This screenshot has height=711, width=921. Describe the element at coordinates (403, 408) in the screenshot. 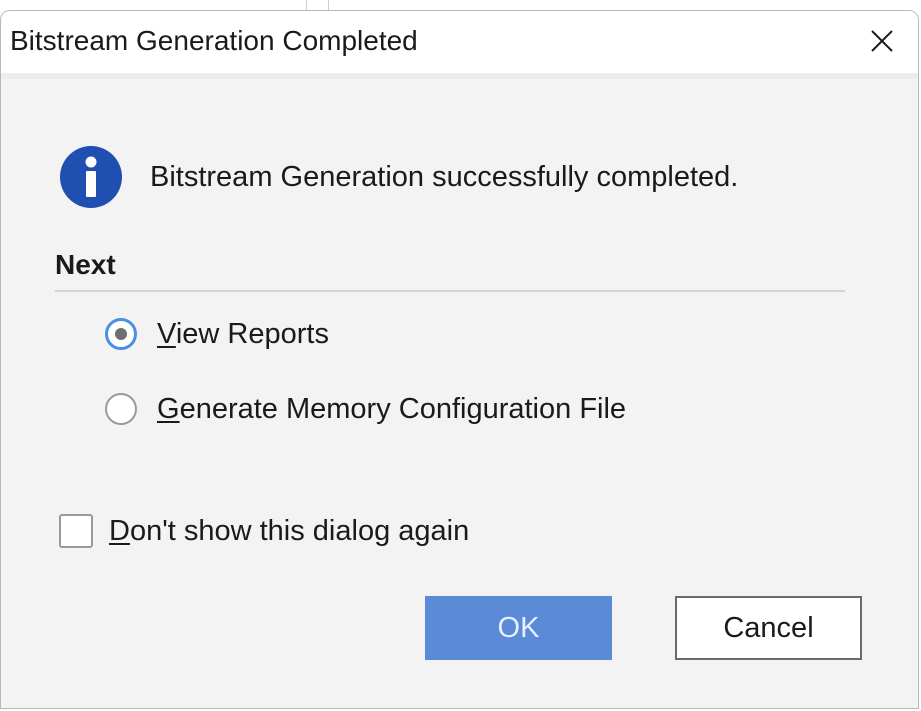

I see `label-rest: enerate Memory Configuration File` at that location.